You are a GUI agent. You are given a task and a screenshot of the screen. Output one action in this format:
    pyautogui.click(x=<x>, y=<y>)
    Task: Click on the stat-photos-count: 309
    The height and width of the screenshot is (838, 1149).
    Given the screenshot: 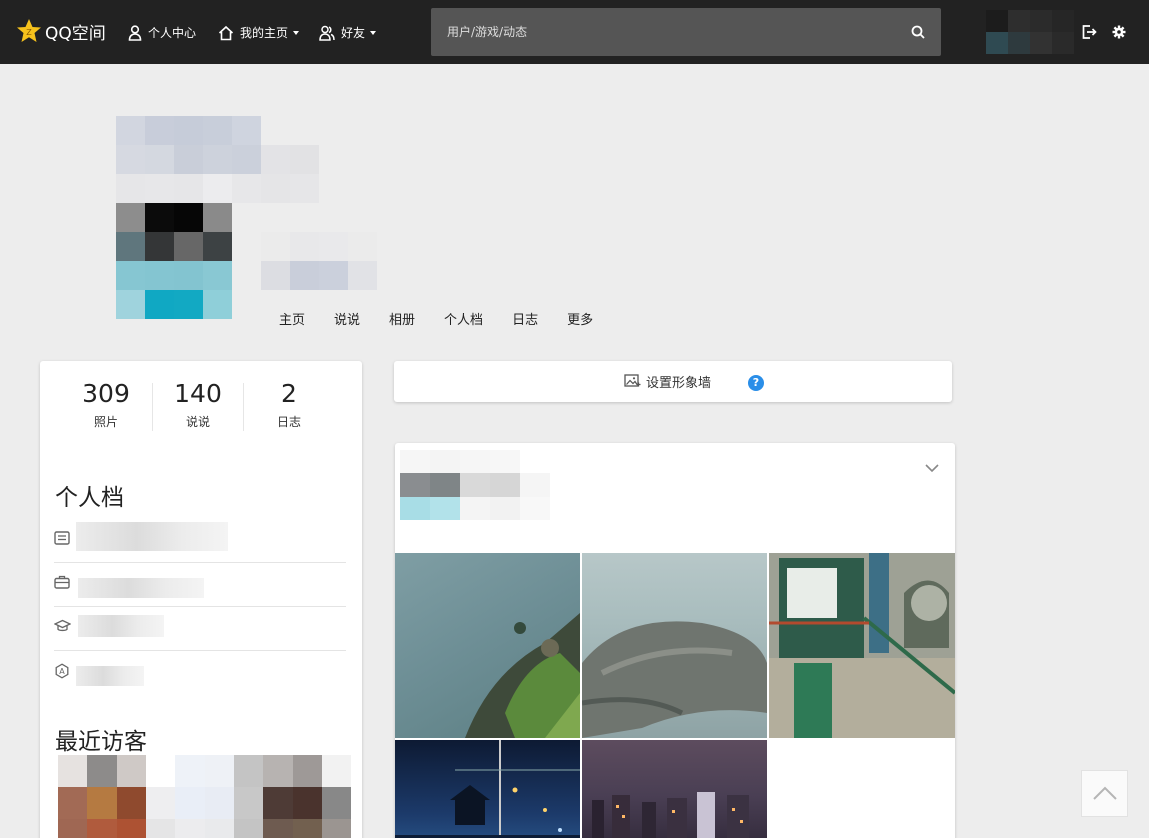 What is the action you would take?
    pyautogui.click(x=106, y=393)
    